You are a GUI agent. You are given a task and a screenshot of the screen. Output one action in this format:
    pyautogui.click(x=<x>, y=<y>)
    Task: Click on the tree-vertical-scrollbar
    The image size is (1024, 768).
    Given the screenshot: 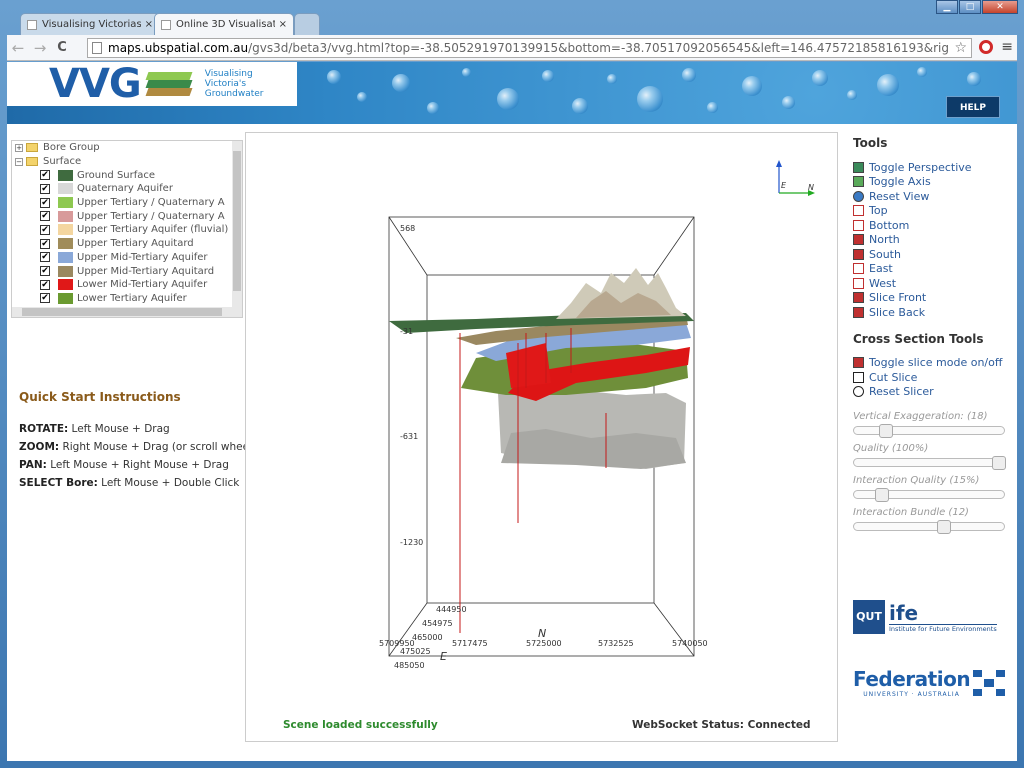 What is the action you would take?
    pyautogui.click(x=237, y=229)
    